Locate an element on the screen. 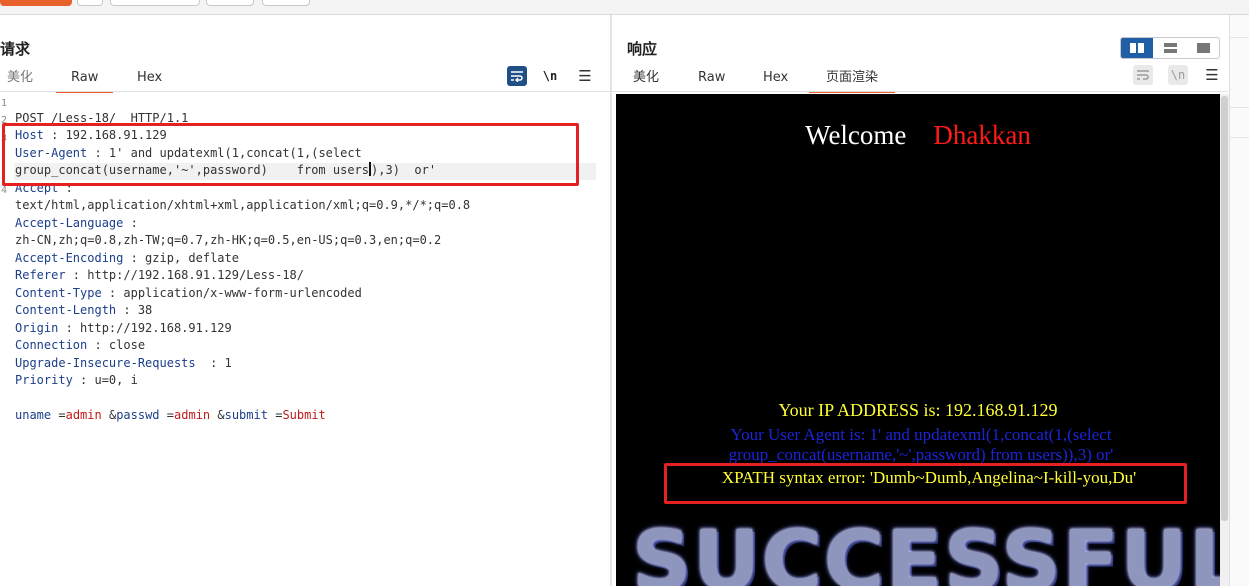 This screenshot has height=586, width=1249. send-button is located at coordinates (36, 3).